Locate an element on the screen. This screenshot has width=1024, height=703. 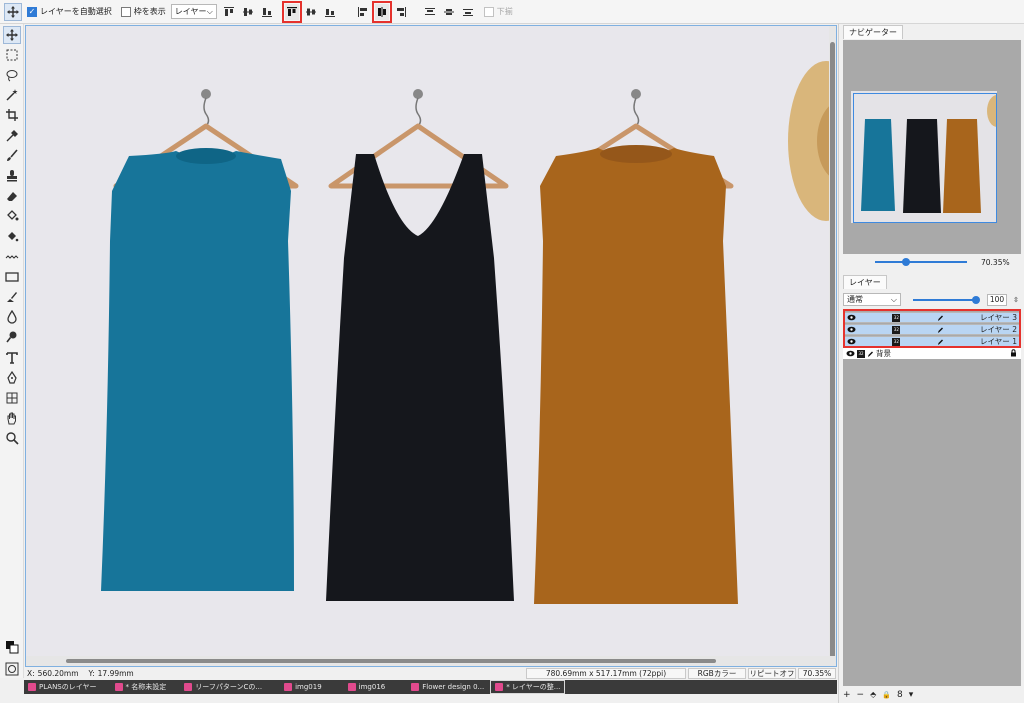
align-bottom-edge-button is located at coordinates (330, 12).